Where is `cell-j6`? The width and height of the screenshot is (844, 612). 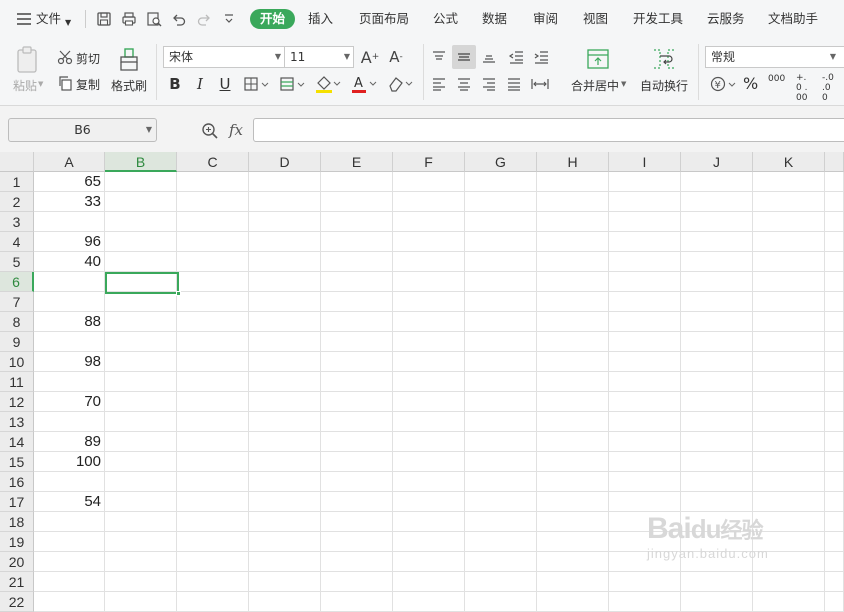 cell-j6 is located at coordinates (717, 282).